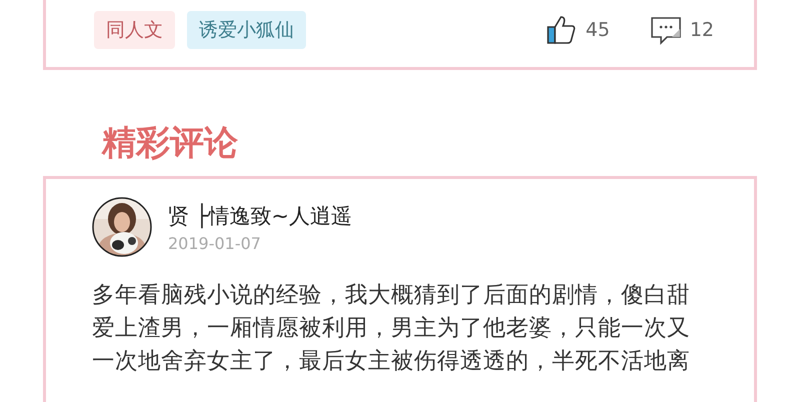  I want to click on username: 贤 ├情逸致~人逍遥, so click(260, 216).